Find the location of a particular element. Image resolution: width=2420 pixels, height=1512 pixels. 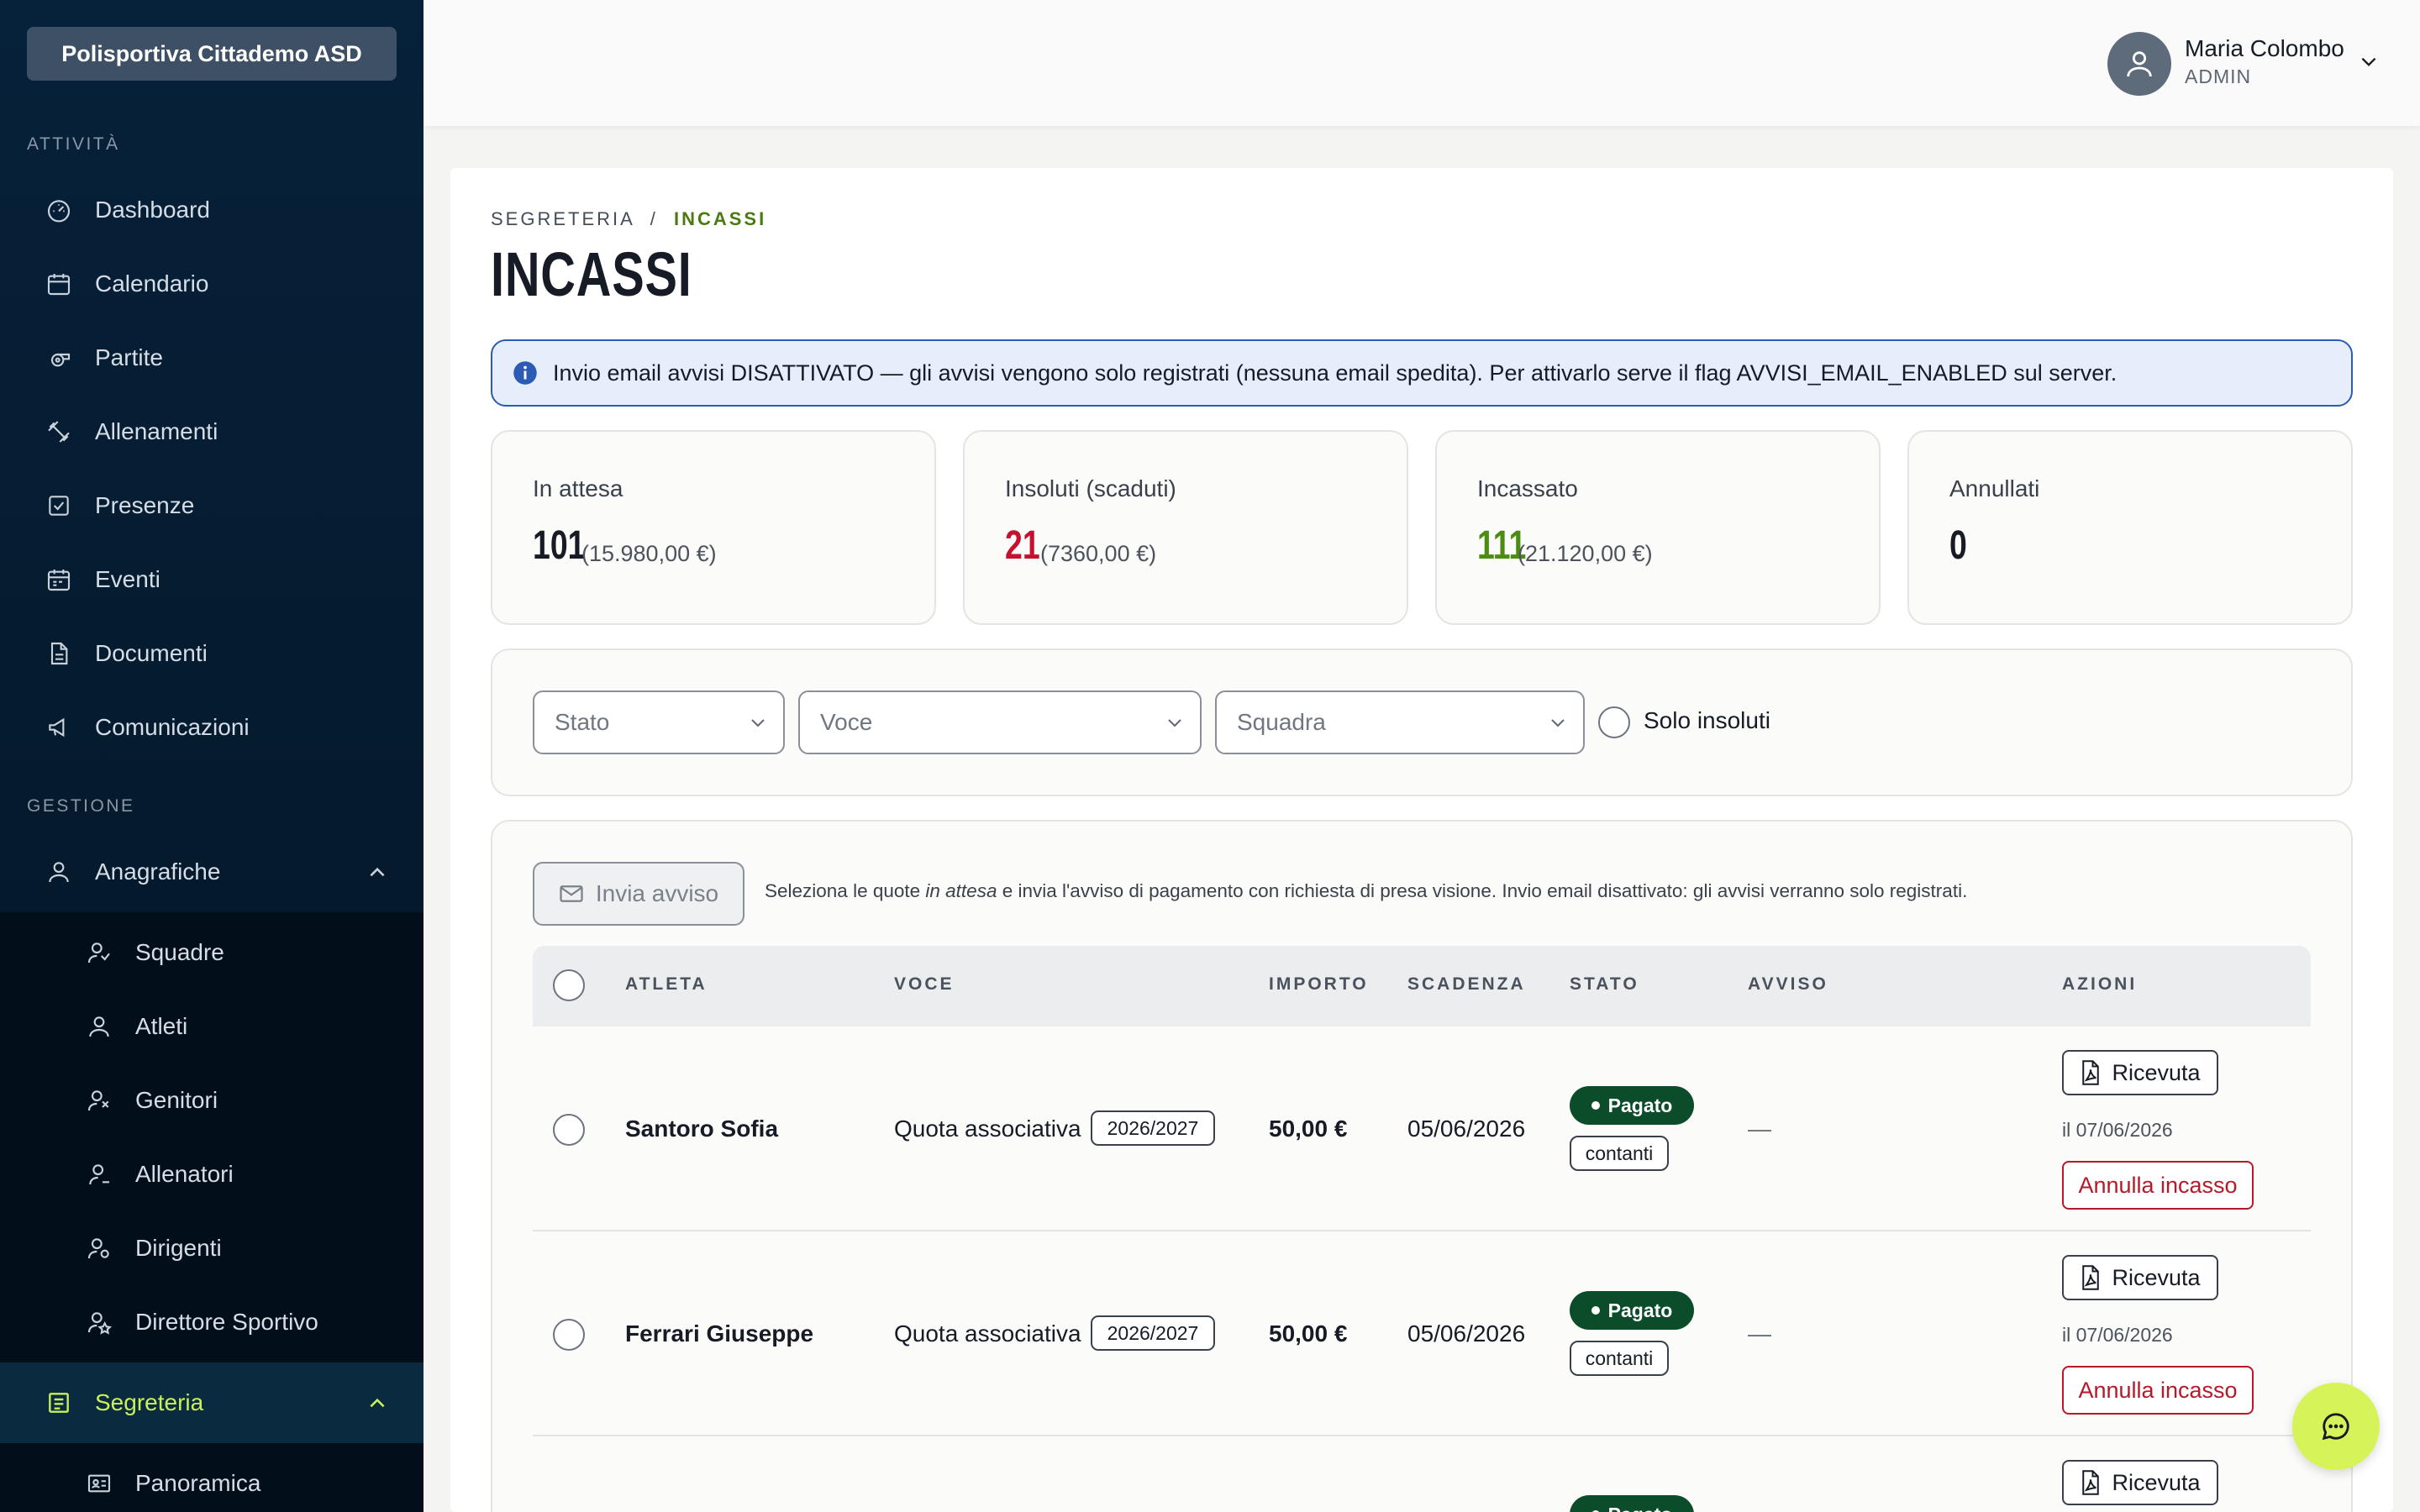

sidebar-item-label: Comunicazioni is located at coordinates (172, 727).